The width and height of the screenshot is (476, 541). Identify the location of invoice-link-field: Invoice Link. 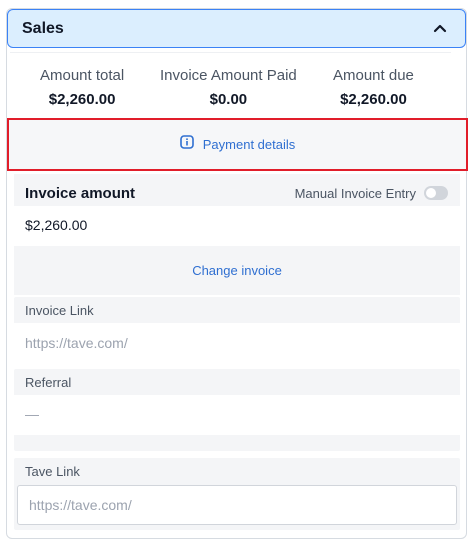
(237, 330).